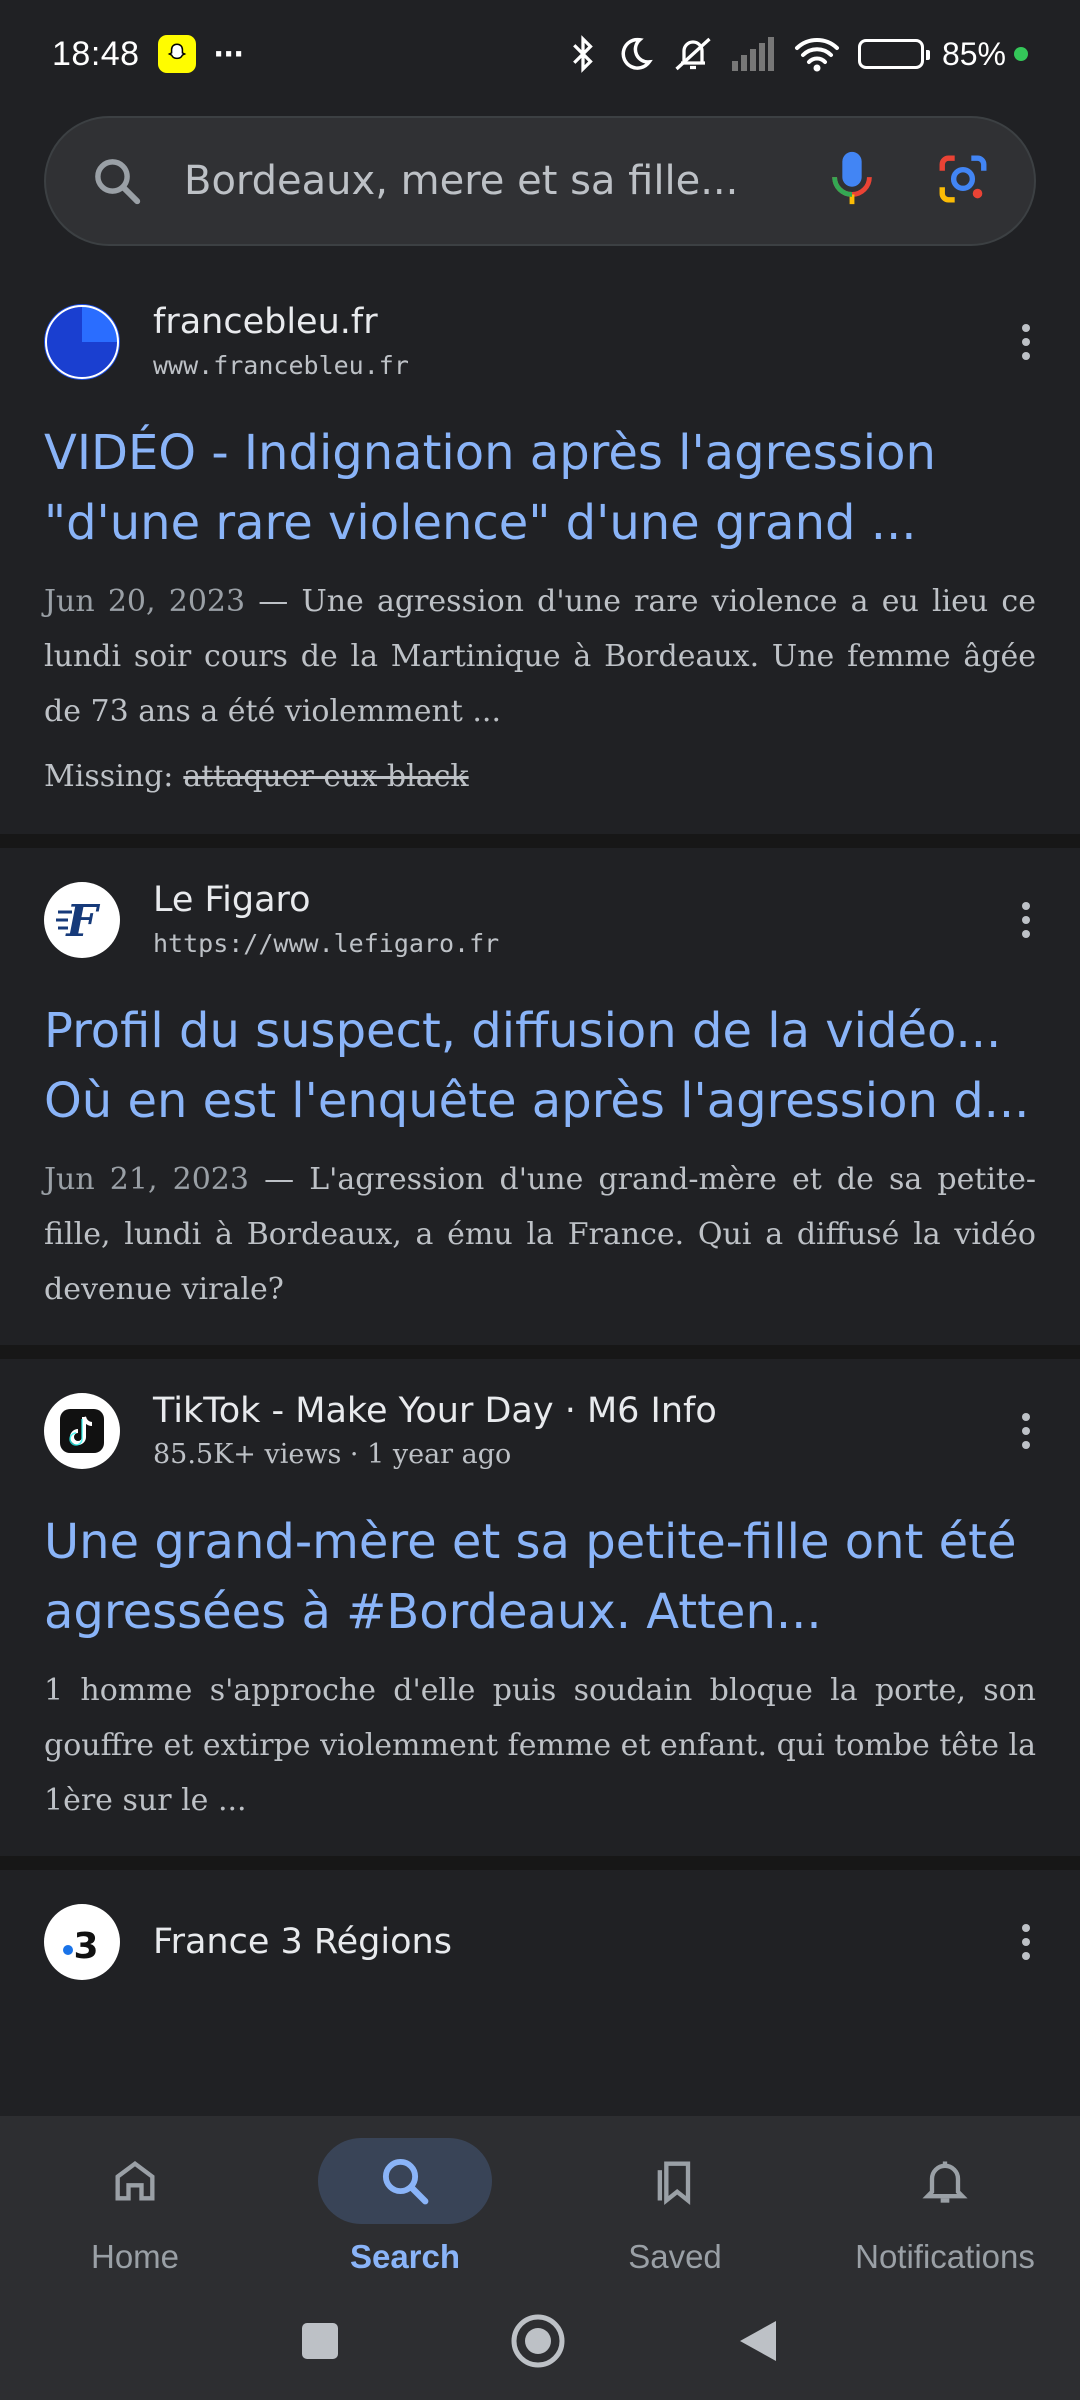  I want to click on search-nav-icon, so click(405, 2181).